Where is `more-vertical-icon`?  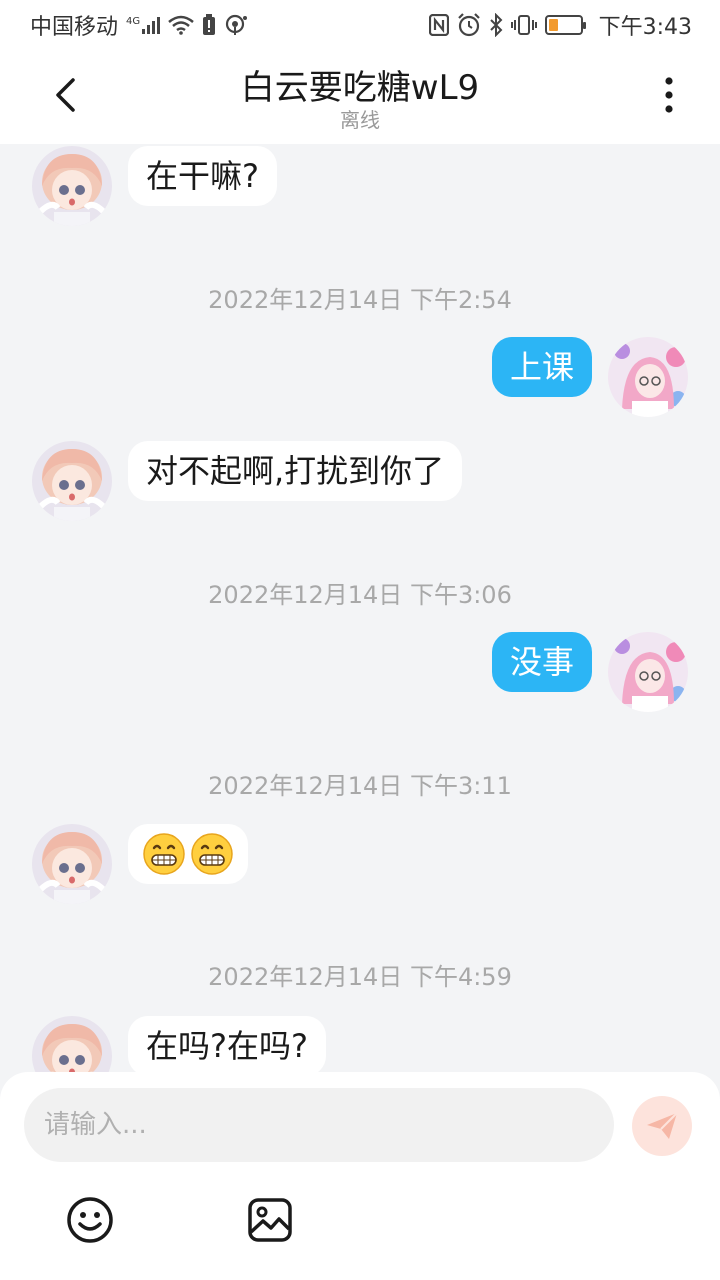 more-vertical-icon is located at coordinates (669, 95).